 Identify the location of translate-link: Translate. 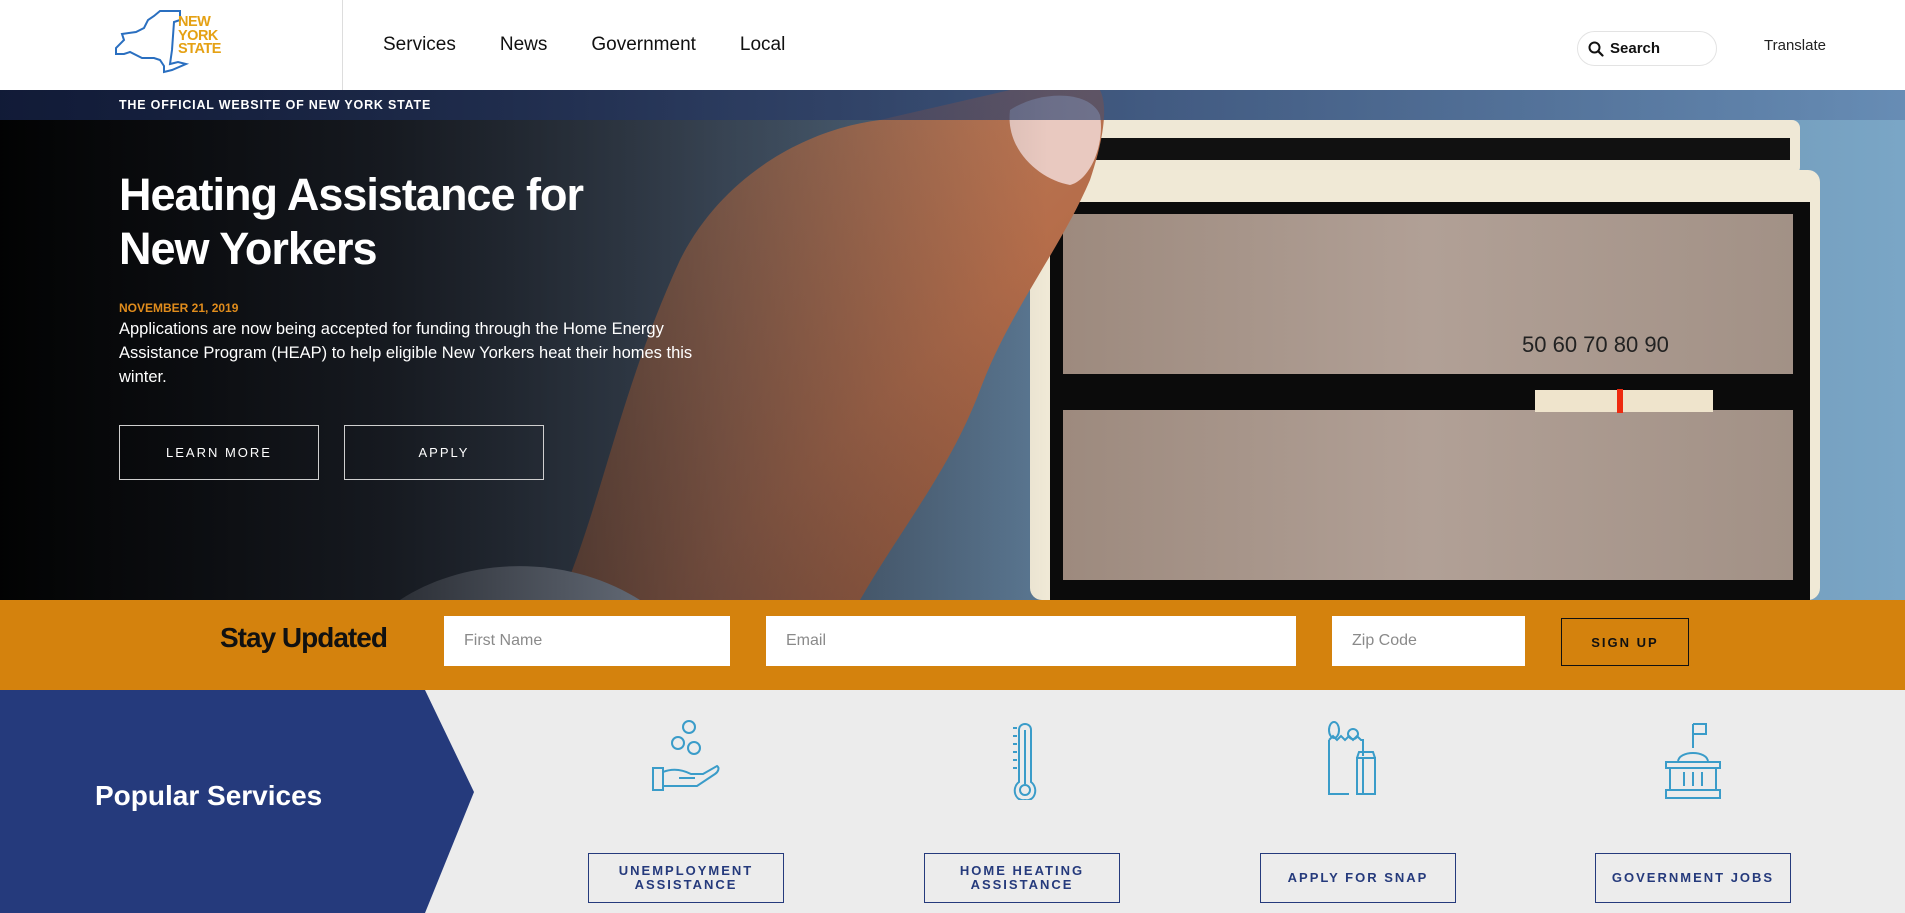
(1795, 45).